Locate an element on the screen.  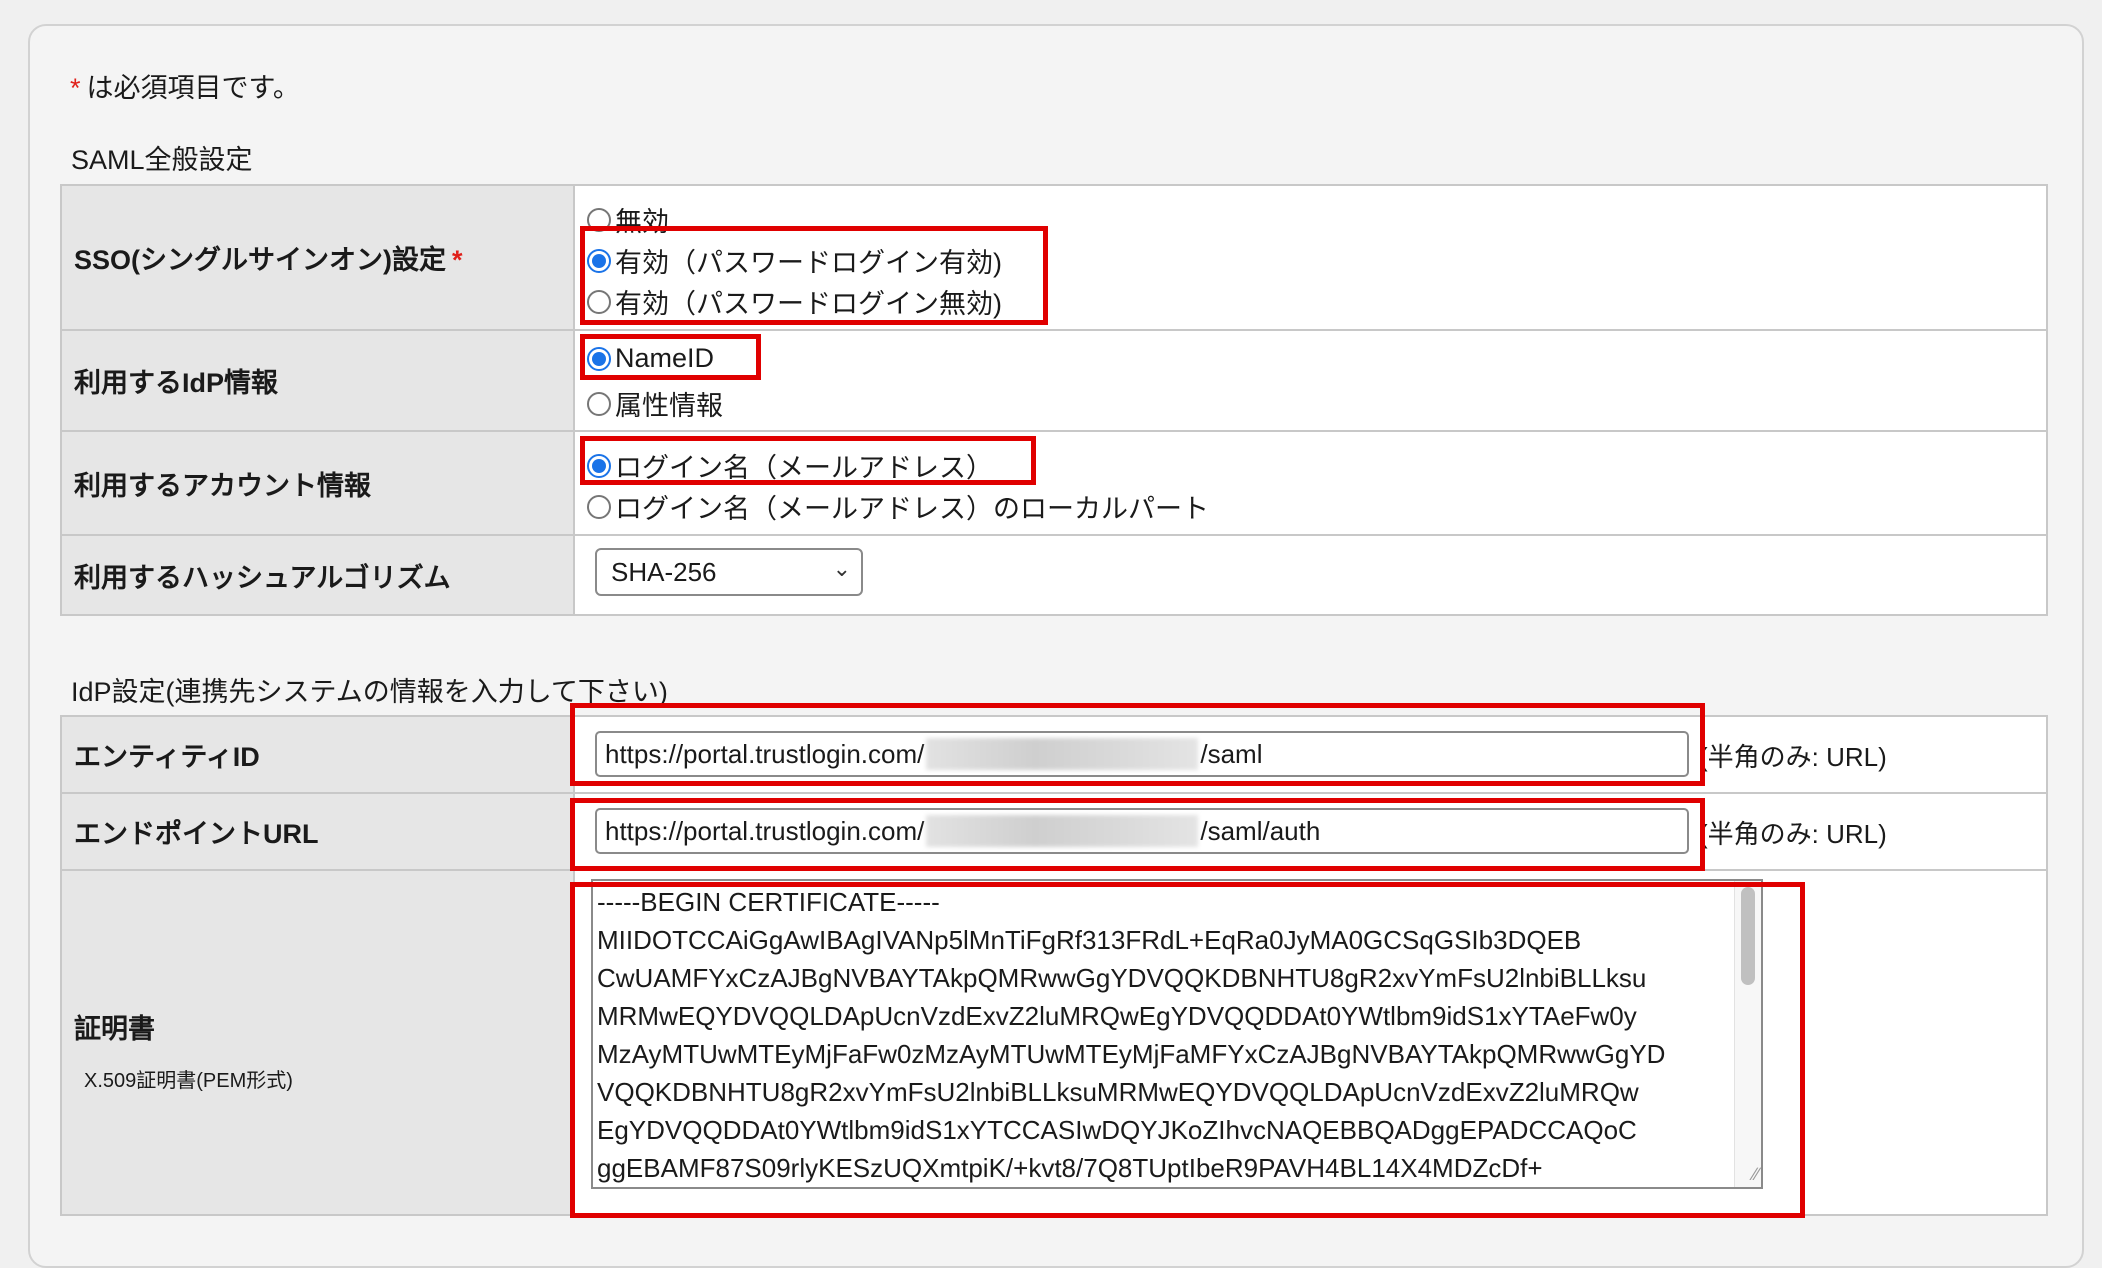
certificate-label: 証明書 X.509証明書(PEM形式) is located at coordinates (317, 1042).